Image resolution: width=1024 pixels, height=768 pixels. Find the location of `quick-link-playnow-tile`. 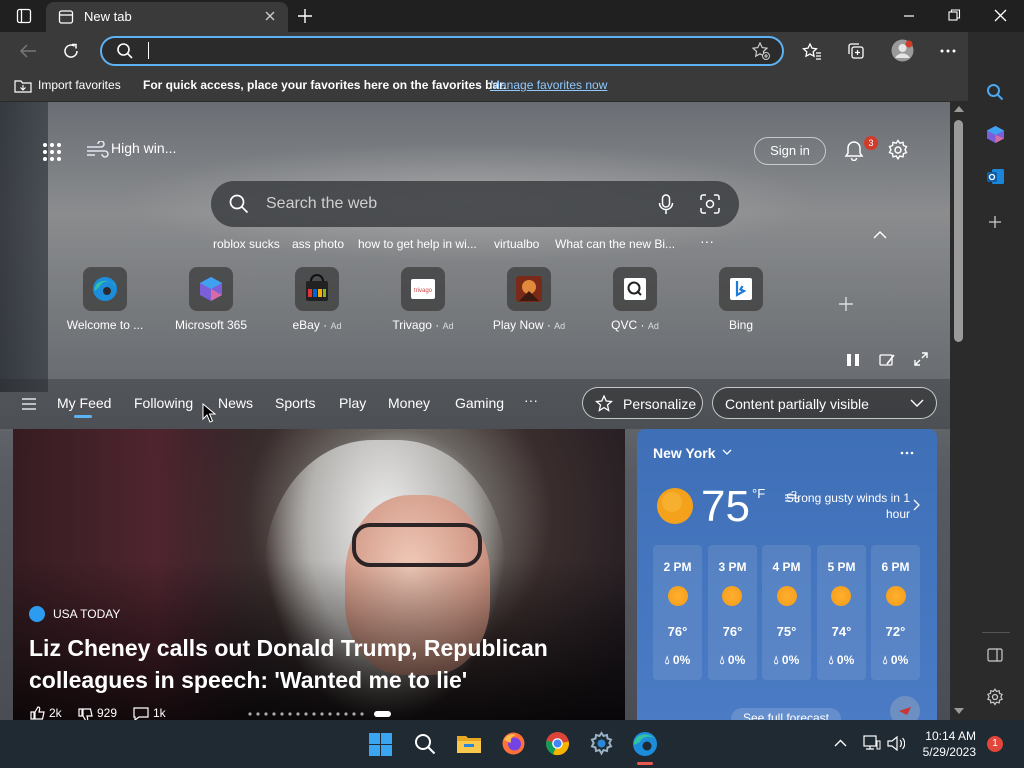

quick-link-playnow-tile is located at coordinates (529, 289).